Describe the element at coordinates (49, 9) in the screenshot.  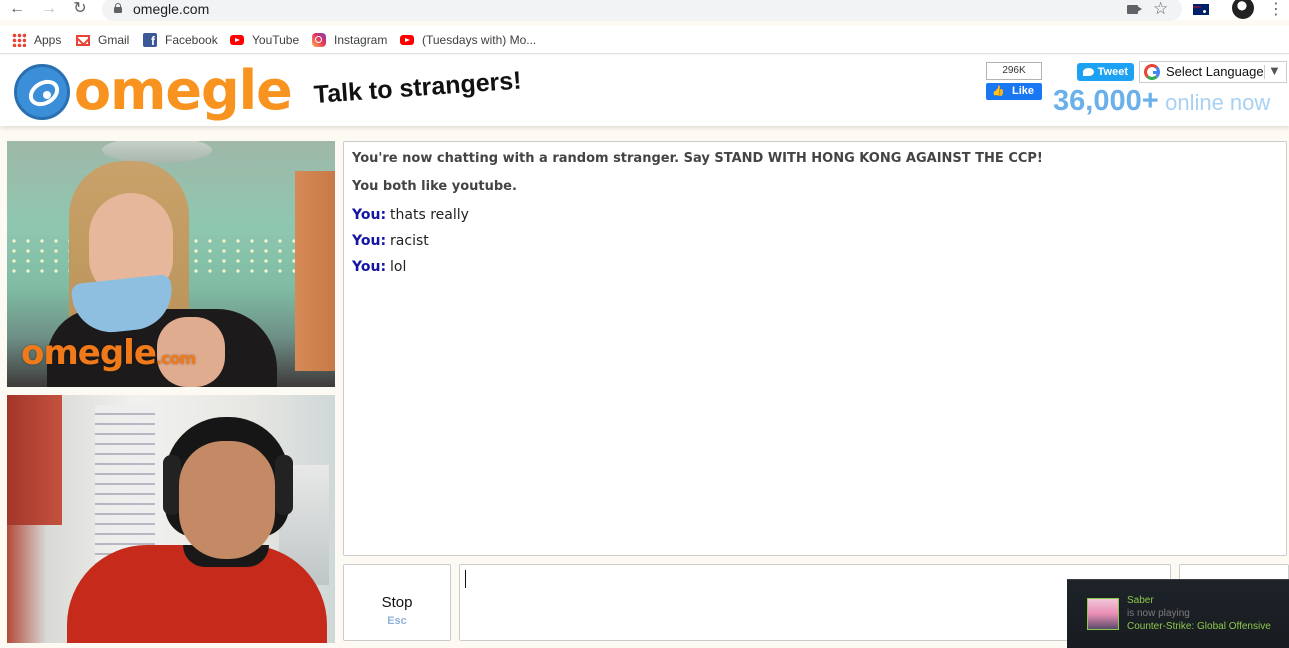
I see `forward-arrow-icon: →` at that location.